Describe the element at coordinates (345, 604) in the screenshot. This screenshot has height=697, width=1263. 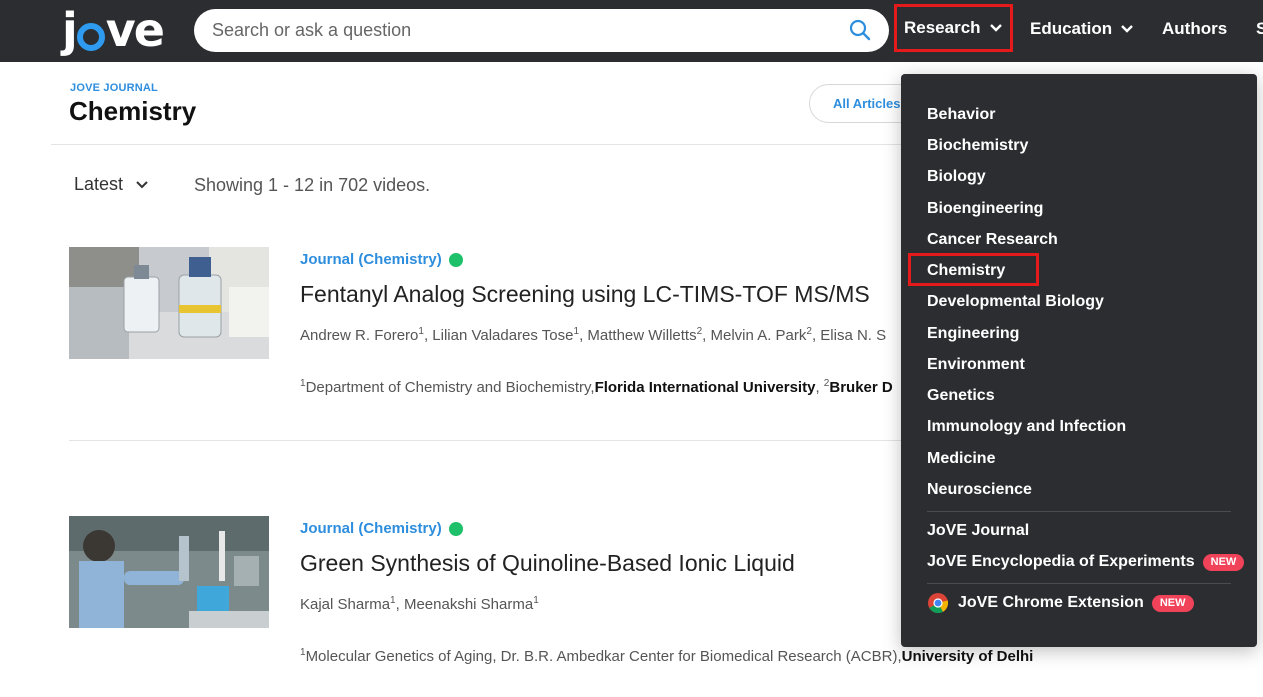
I see `author-name: Kajal Sharma` at that location.